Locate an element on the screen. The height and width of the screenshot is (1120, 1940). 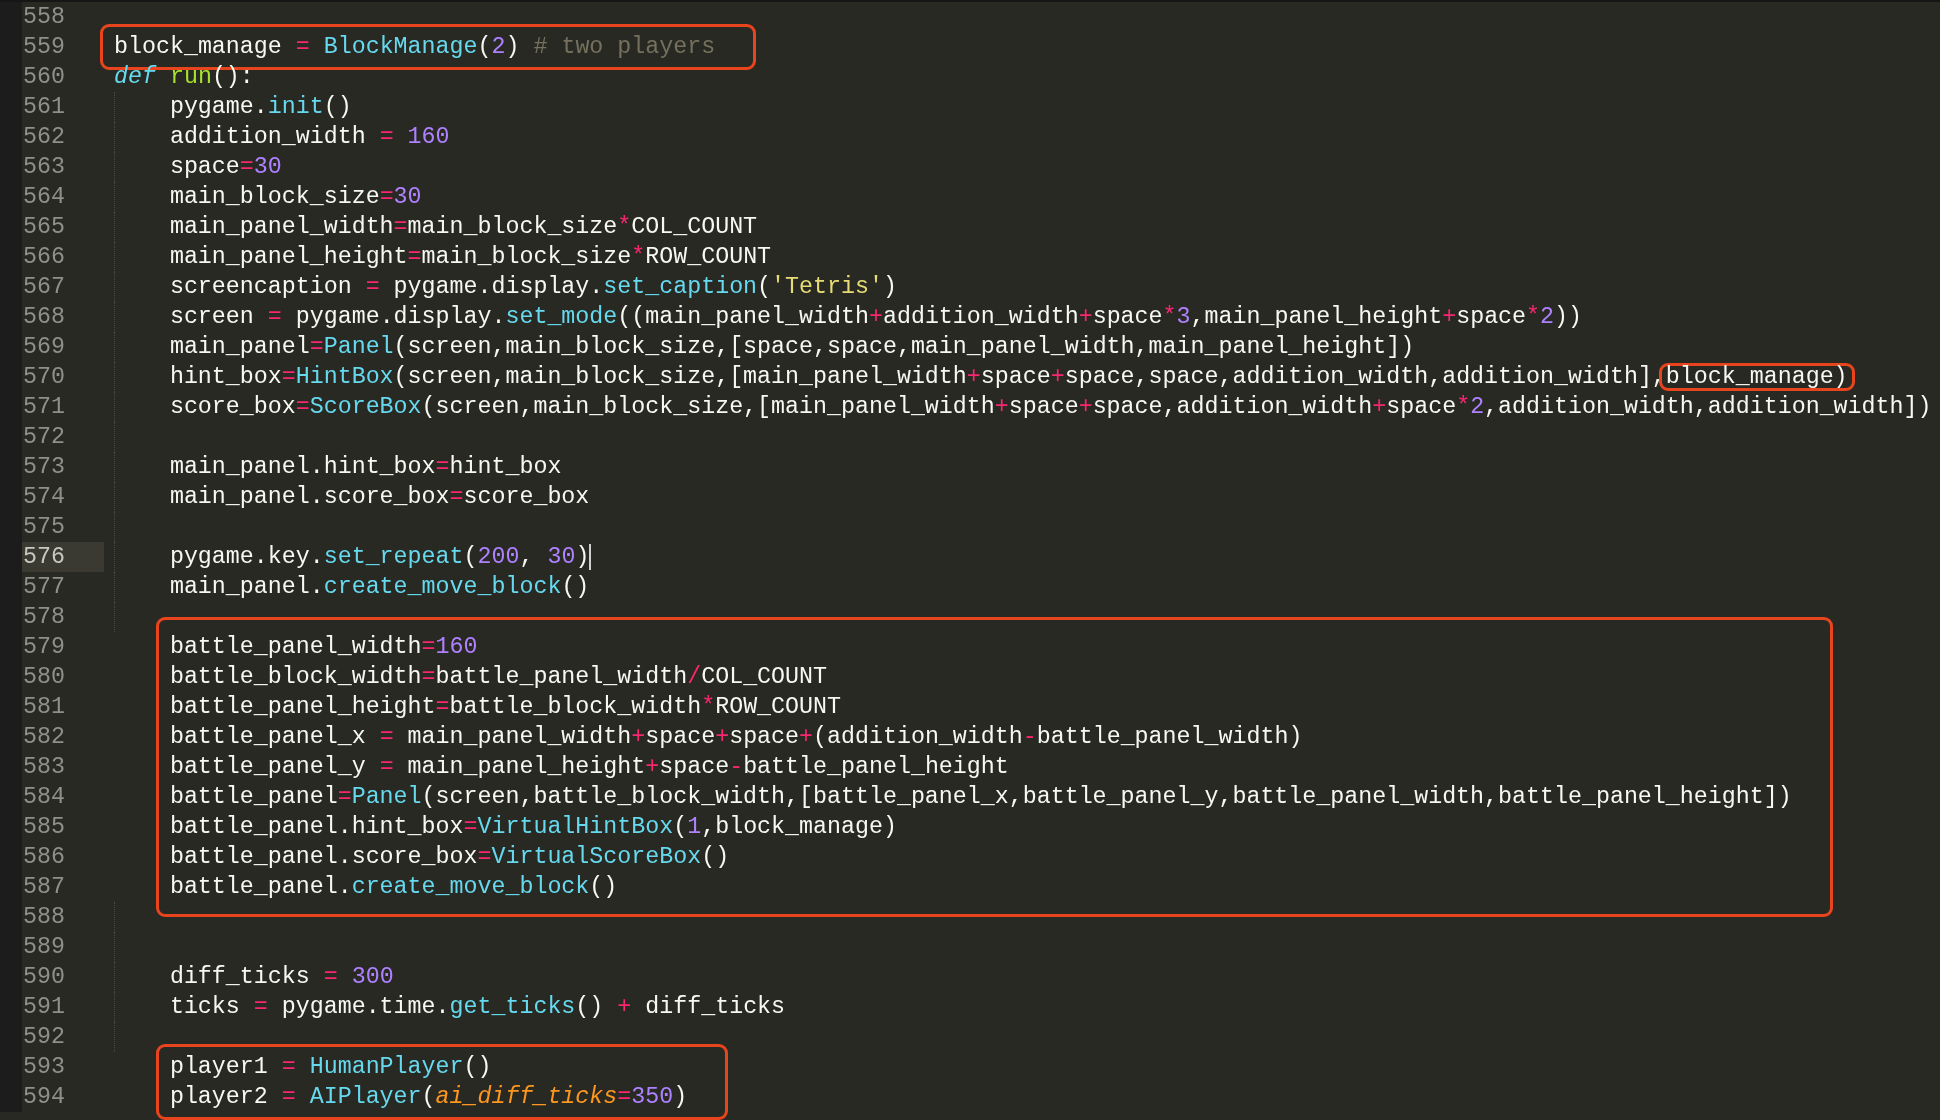
line-number: 576 is located at coordinates (63, 557).